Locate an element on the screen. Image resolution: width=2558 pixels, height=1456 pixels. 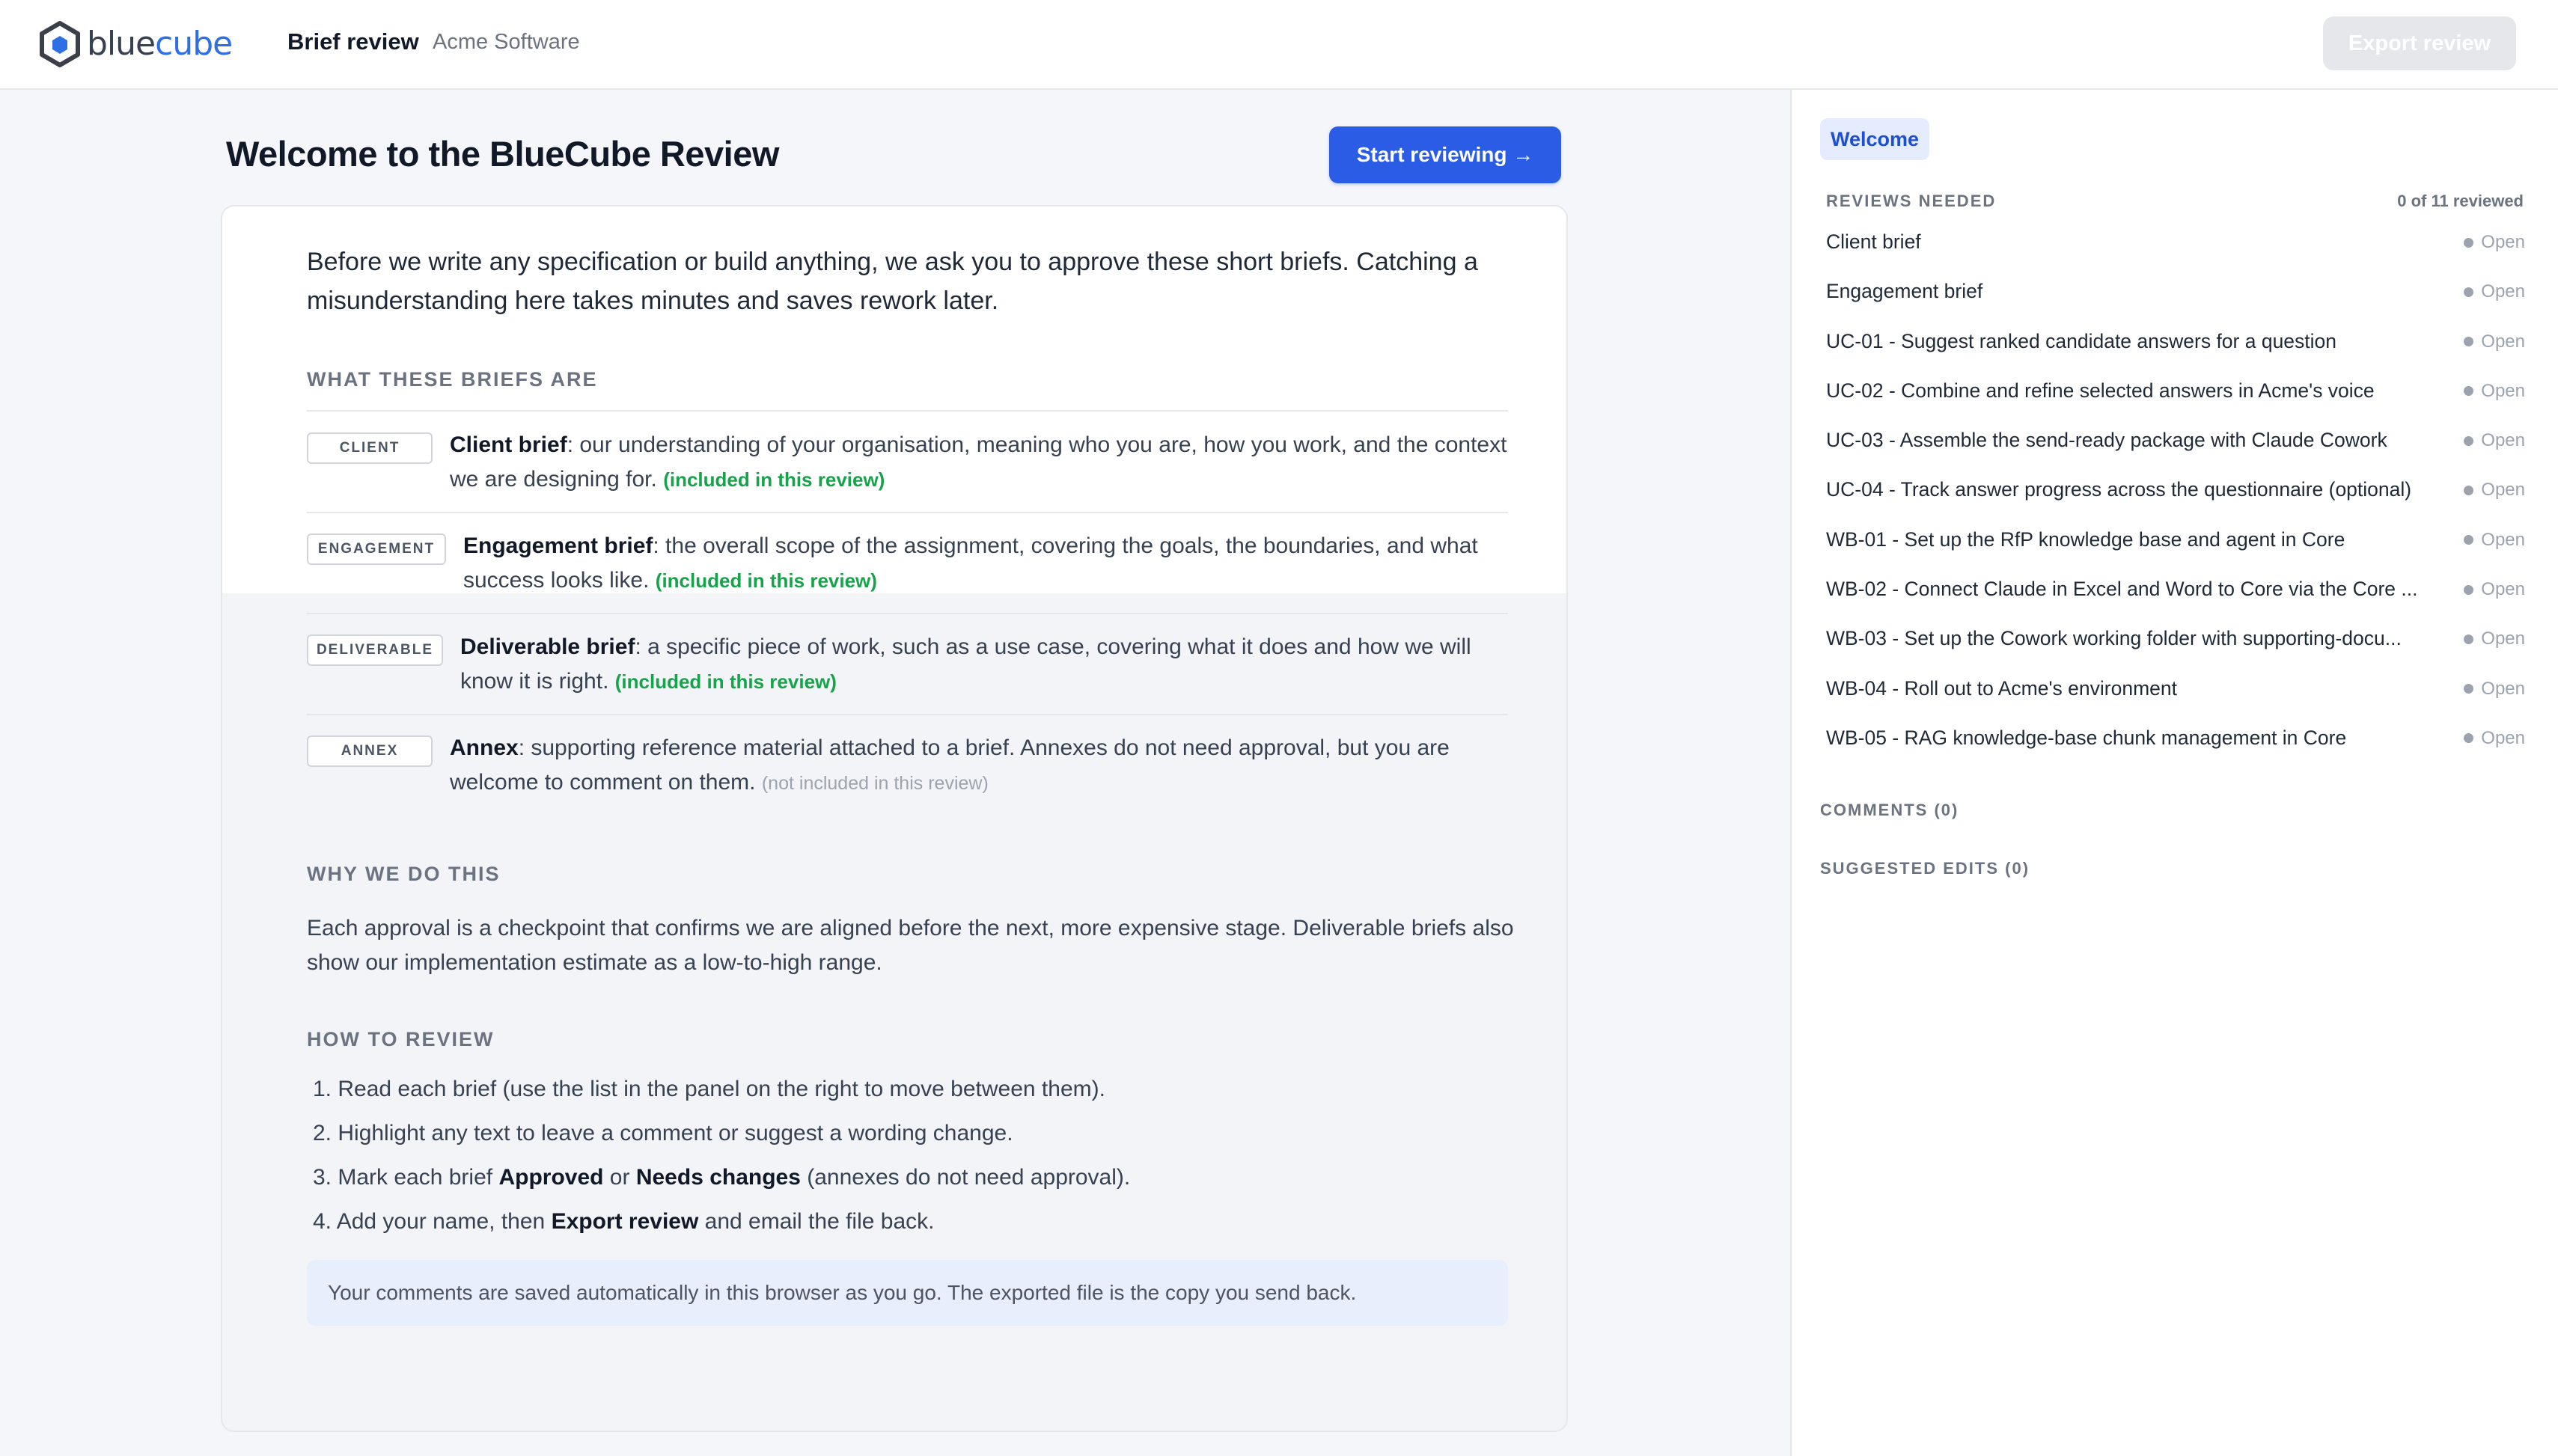
review-item-client-brief: Client brief Open is located at coordinates (2175, 247).